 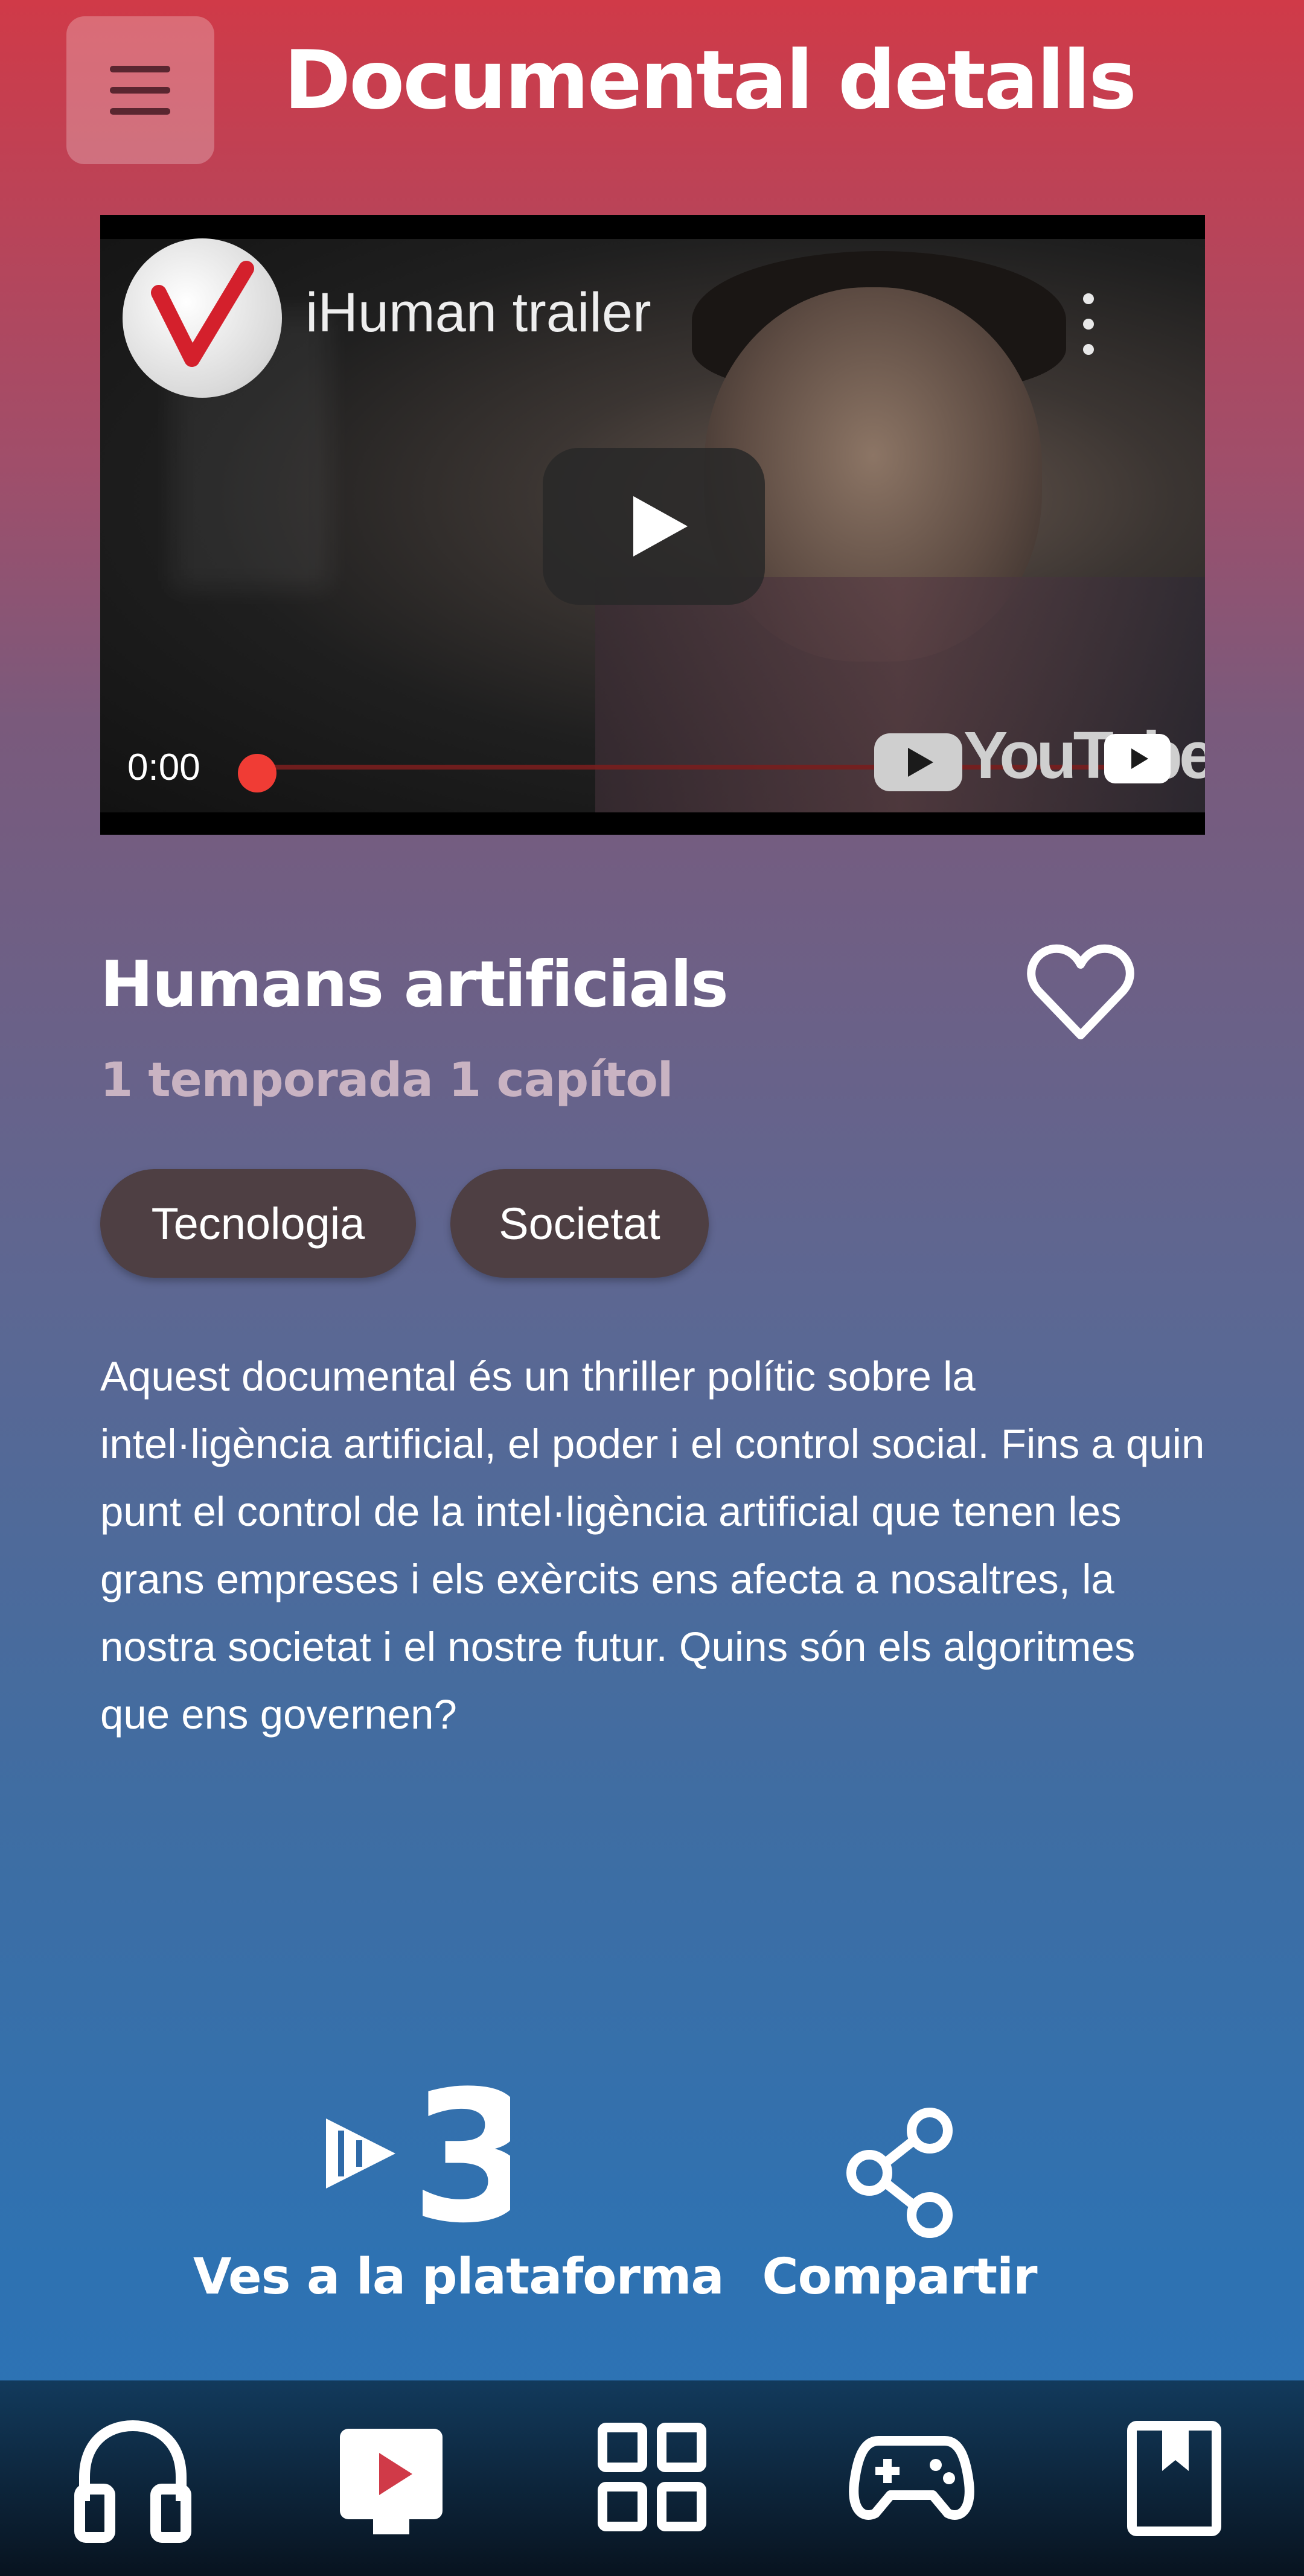 I want to click on play-button, so click(x=654, y=526).